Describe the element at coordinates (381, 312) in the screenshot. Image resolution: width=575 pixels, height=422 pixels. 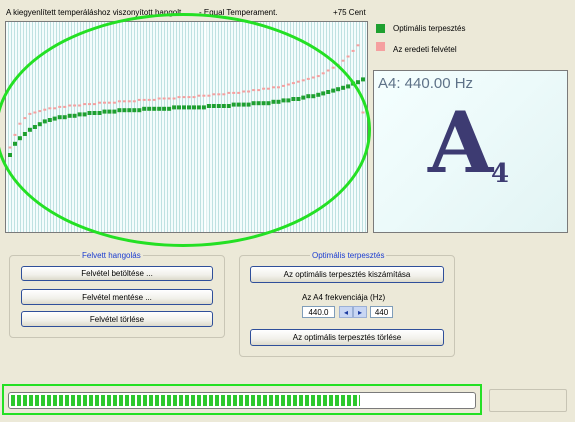
I see `a4-frequency-display: 440` at that location.